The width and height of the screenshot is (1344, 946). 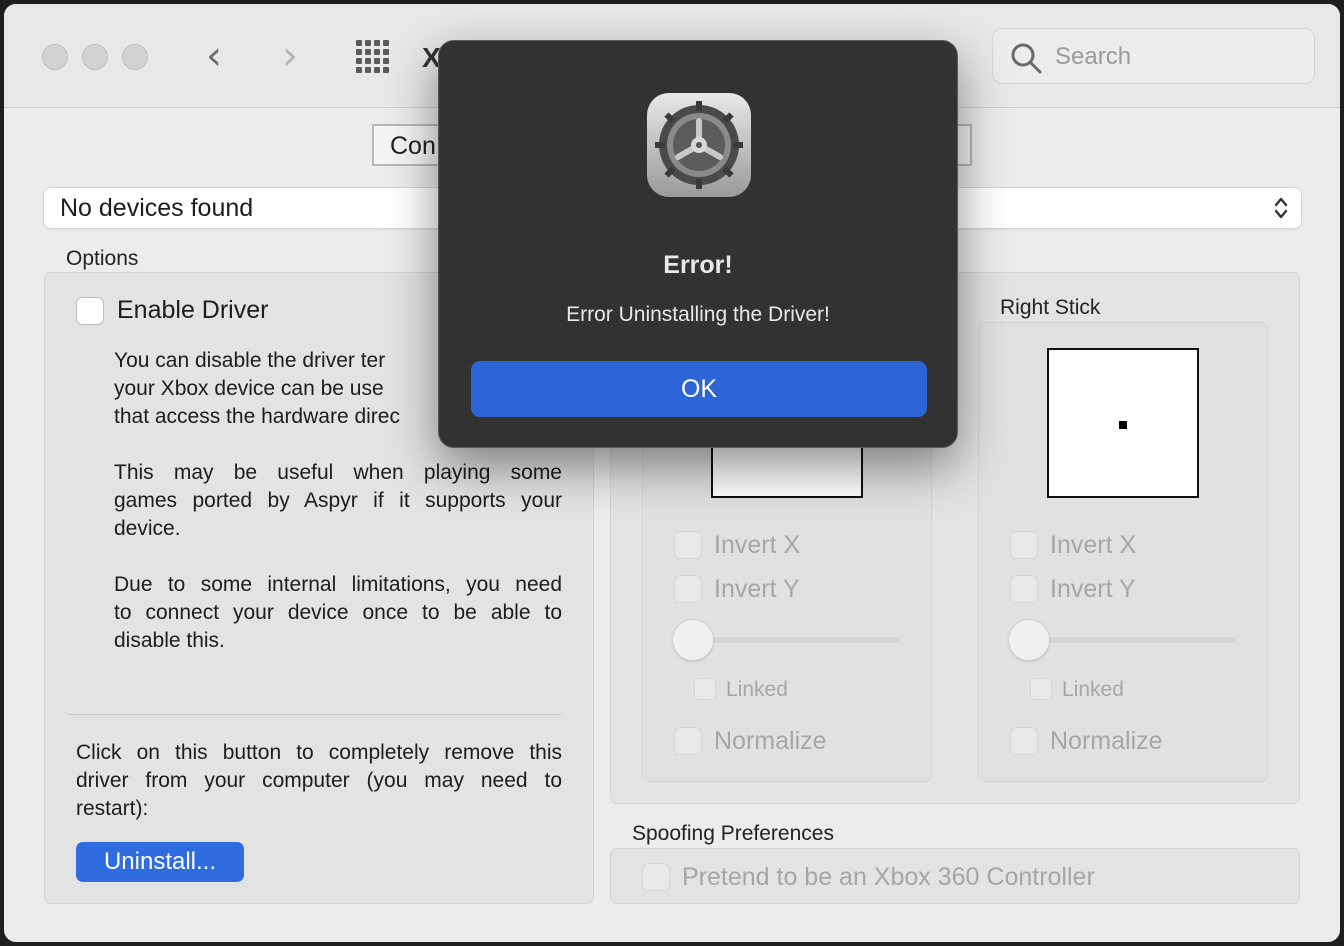 I want to click on right-invert-y-label: Invert Y, so click(x=1093, y=589).